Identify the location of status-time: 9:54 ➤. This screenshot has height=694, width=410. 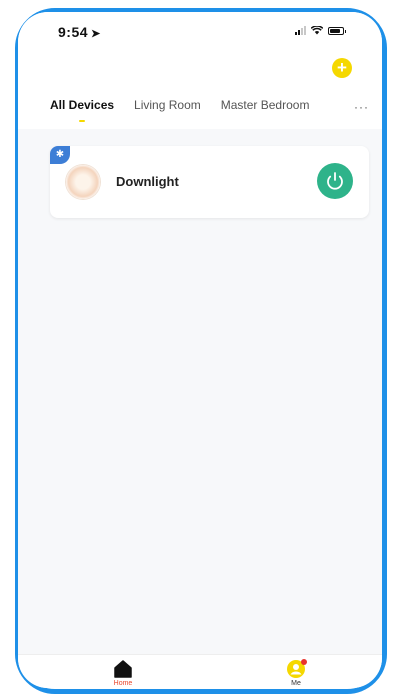
(79, 32).